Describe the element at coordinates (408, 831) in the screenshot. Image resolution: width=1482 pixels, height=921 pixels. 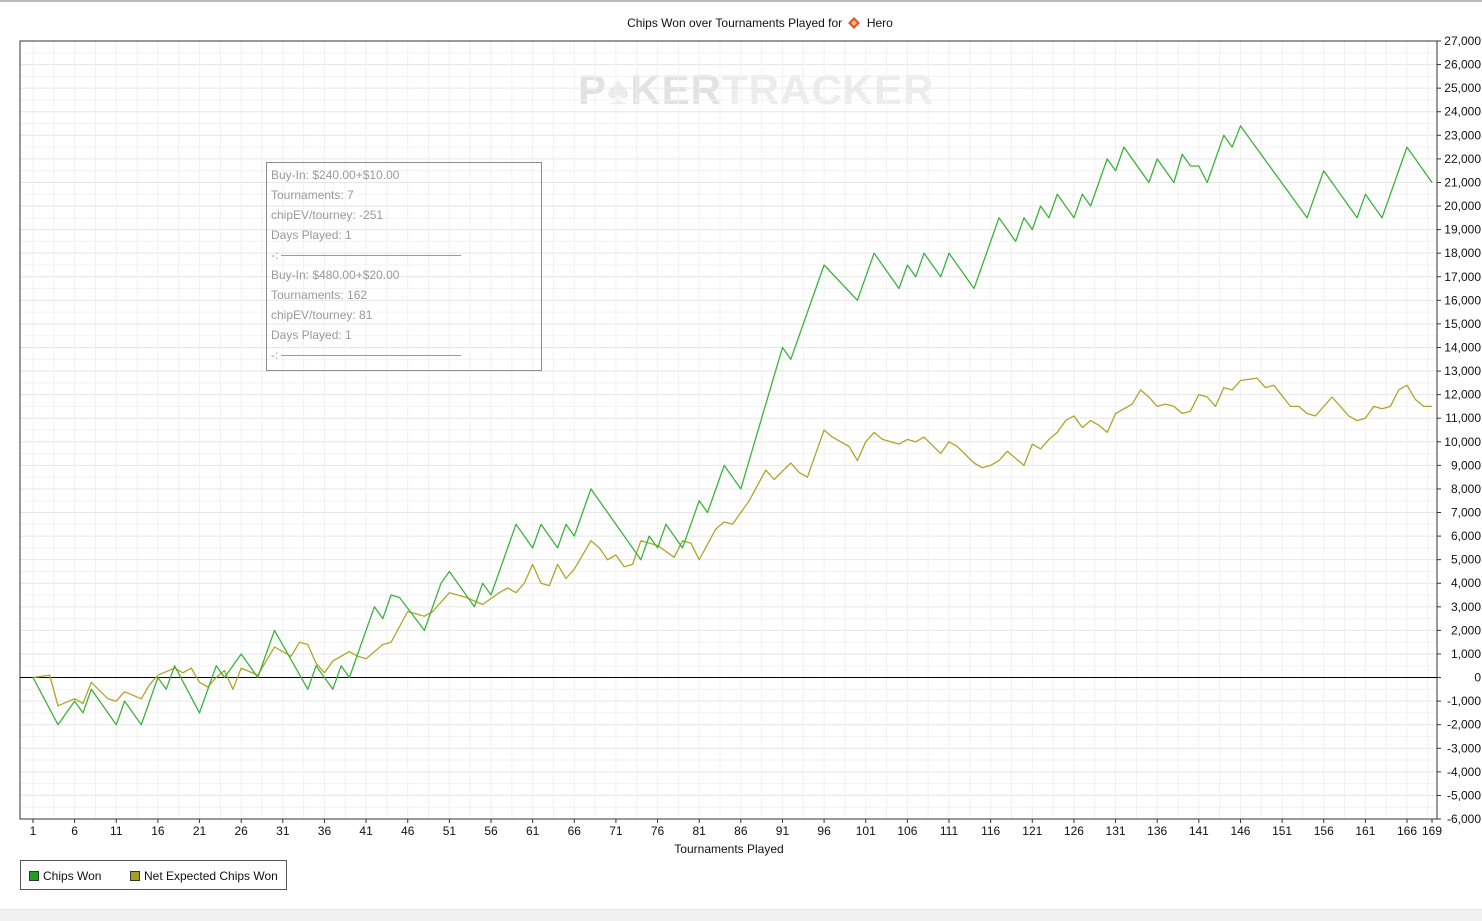
I see `x-tick-label: 46` at that location.